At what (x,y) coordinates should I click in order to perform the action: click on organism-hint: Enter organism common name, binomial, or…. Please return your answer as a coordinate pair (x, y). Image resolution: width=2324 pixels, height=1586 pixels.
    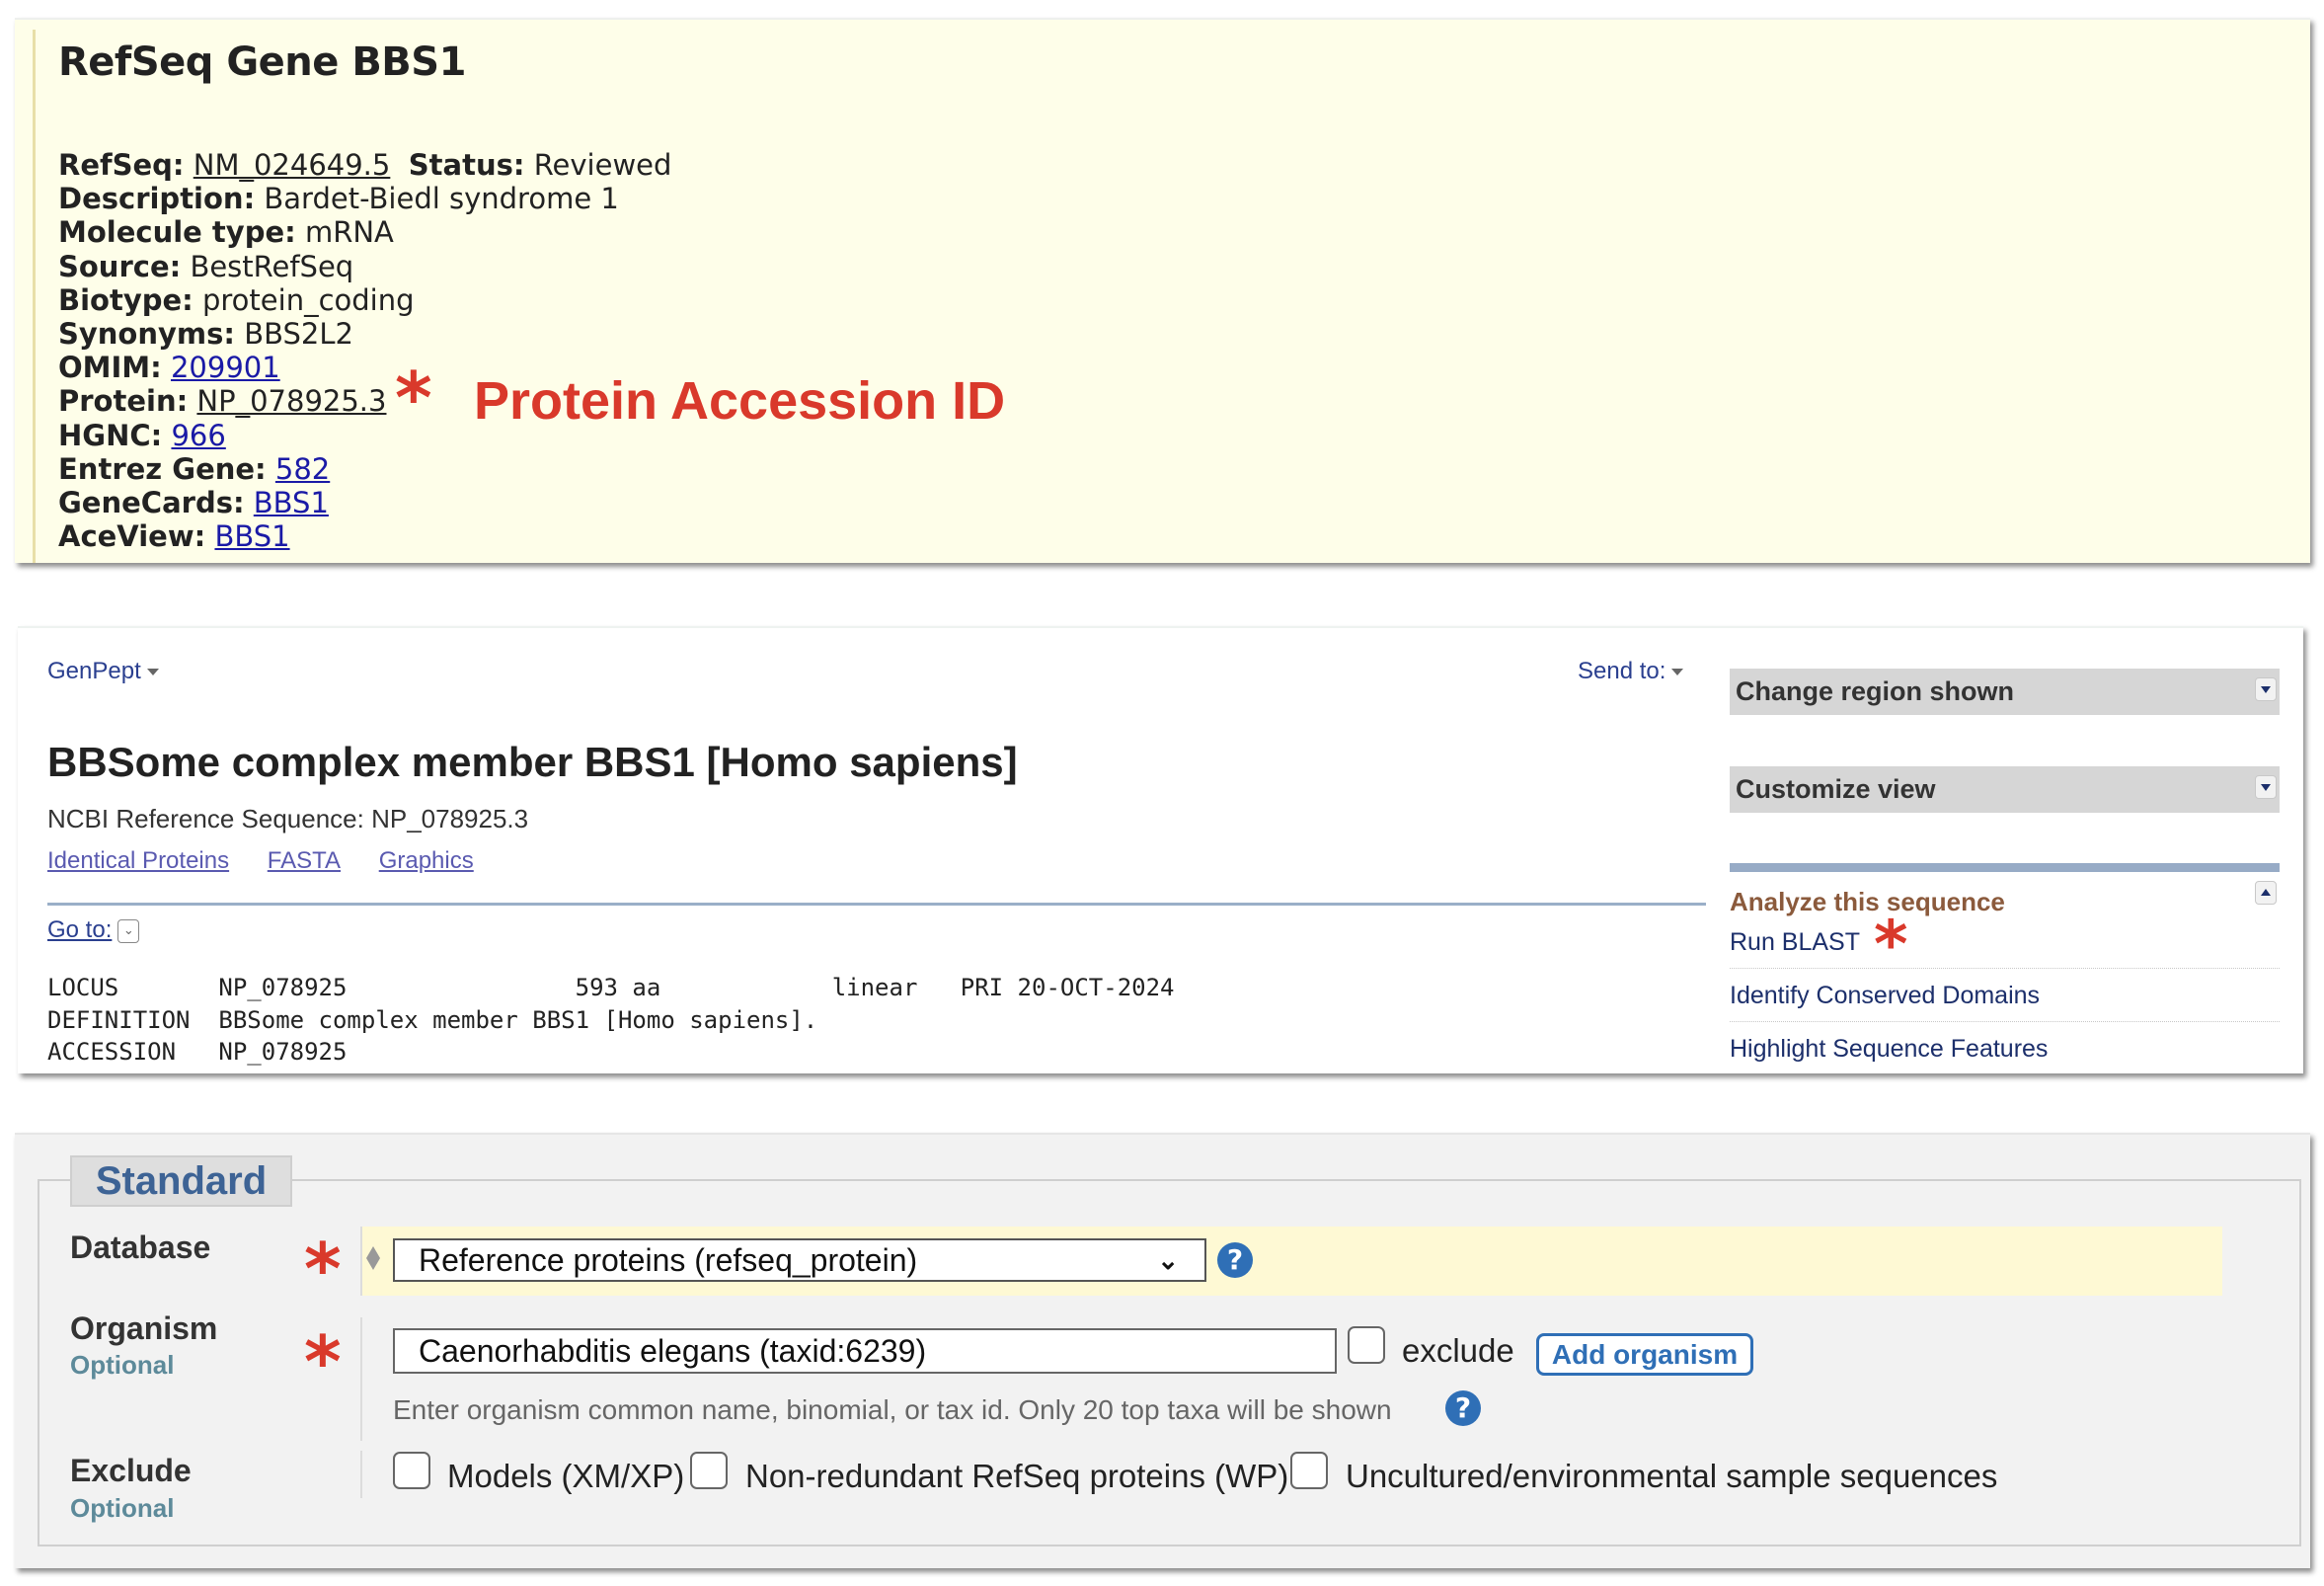
    Looking at the image, I should click on (892, 1409).